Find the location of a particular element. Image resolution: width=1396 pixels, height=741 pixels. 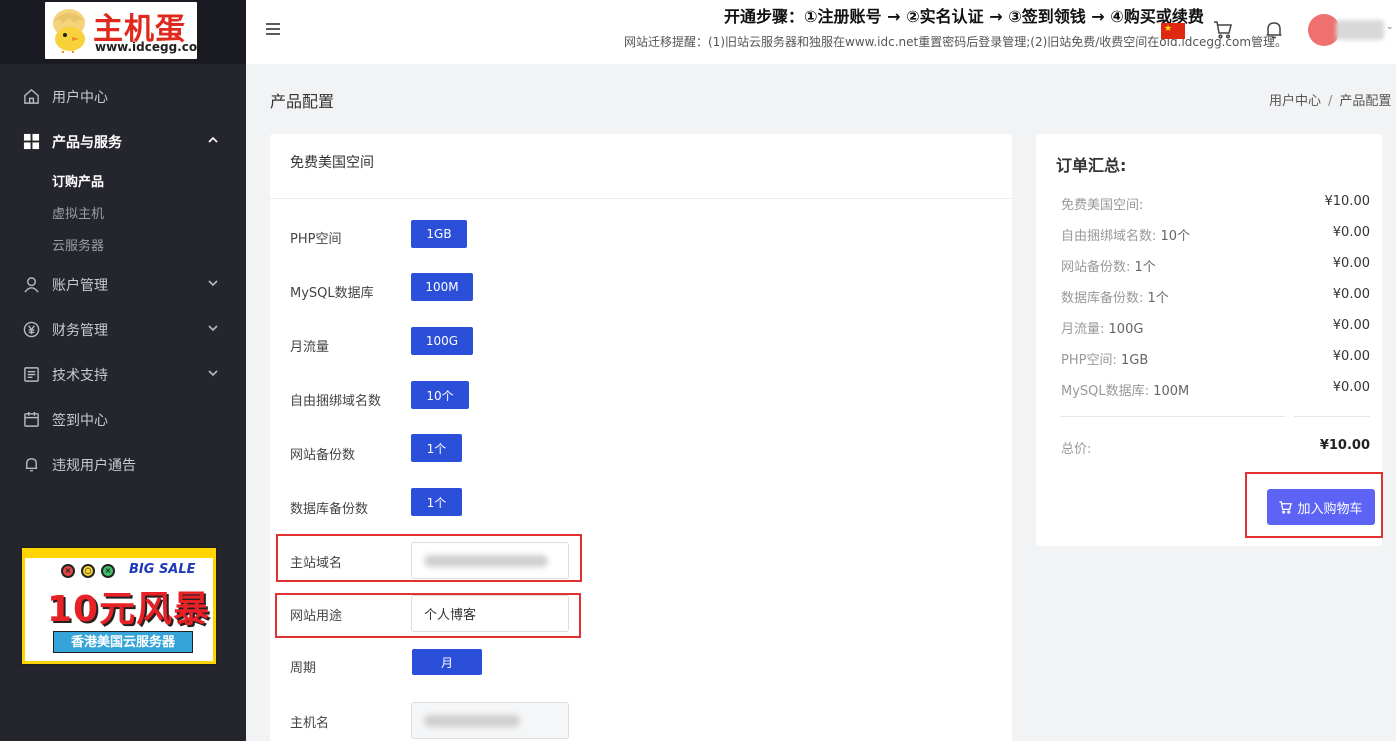

breadcrumb-link: 用户中心 is located at coordinates (1295, 101).